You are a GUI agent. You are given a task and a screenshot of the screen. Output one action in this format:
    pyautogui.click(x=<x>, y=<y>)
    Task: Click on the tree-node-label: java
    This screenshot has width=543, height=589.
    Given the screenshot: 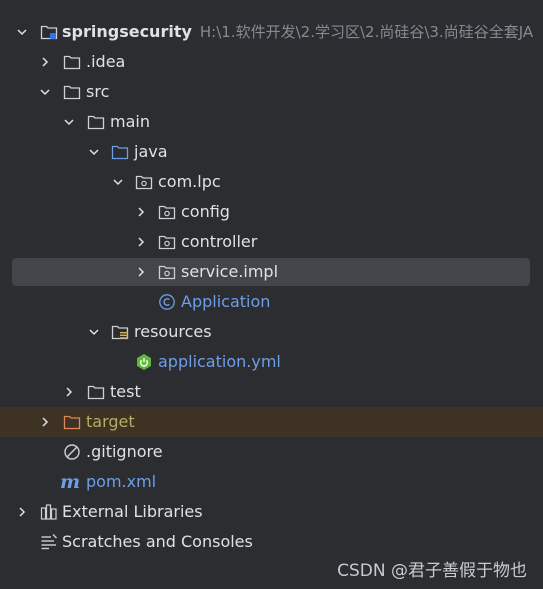 What is the action you would take?
    pyautogui.click(x=151, y=151)
    